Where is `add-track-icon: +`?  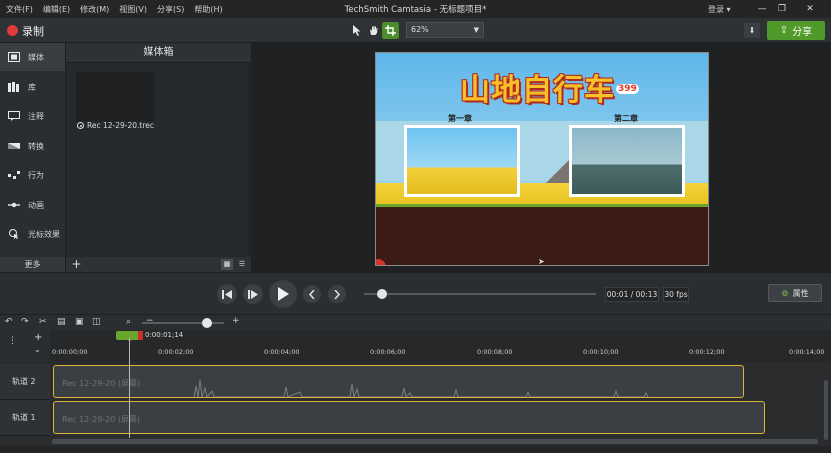
add-track-icon: + is located at coordinates (38, 337).